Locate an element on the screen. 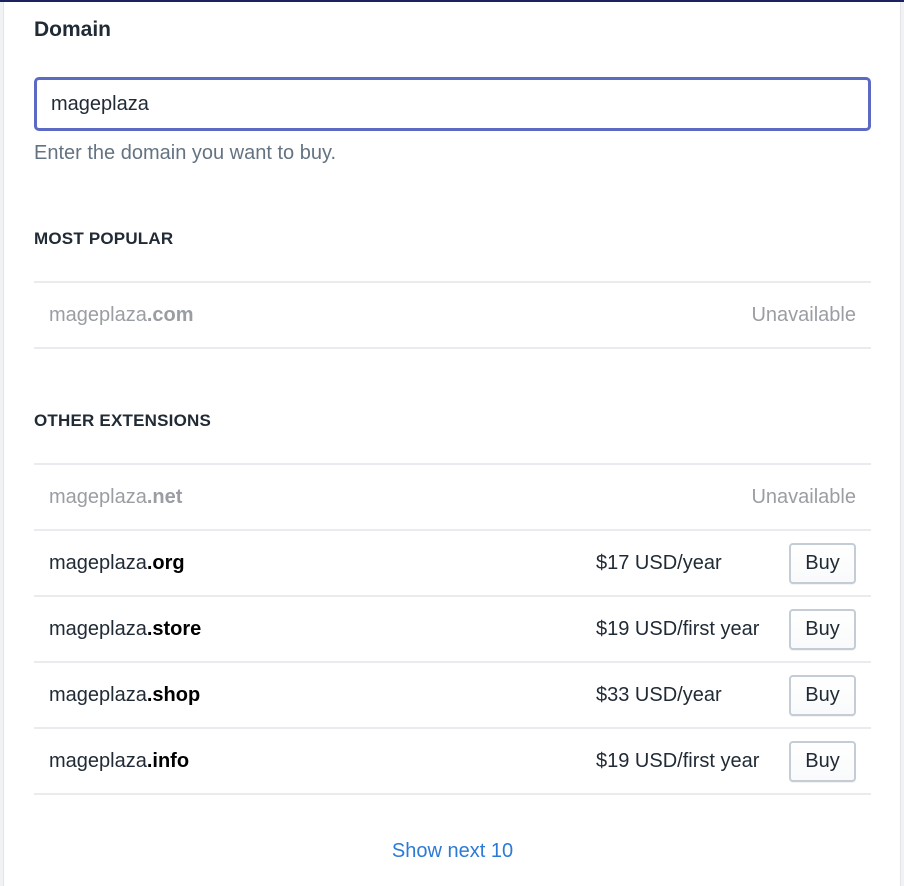  domain-extension: .net is located at coordinates (164, 496).